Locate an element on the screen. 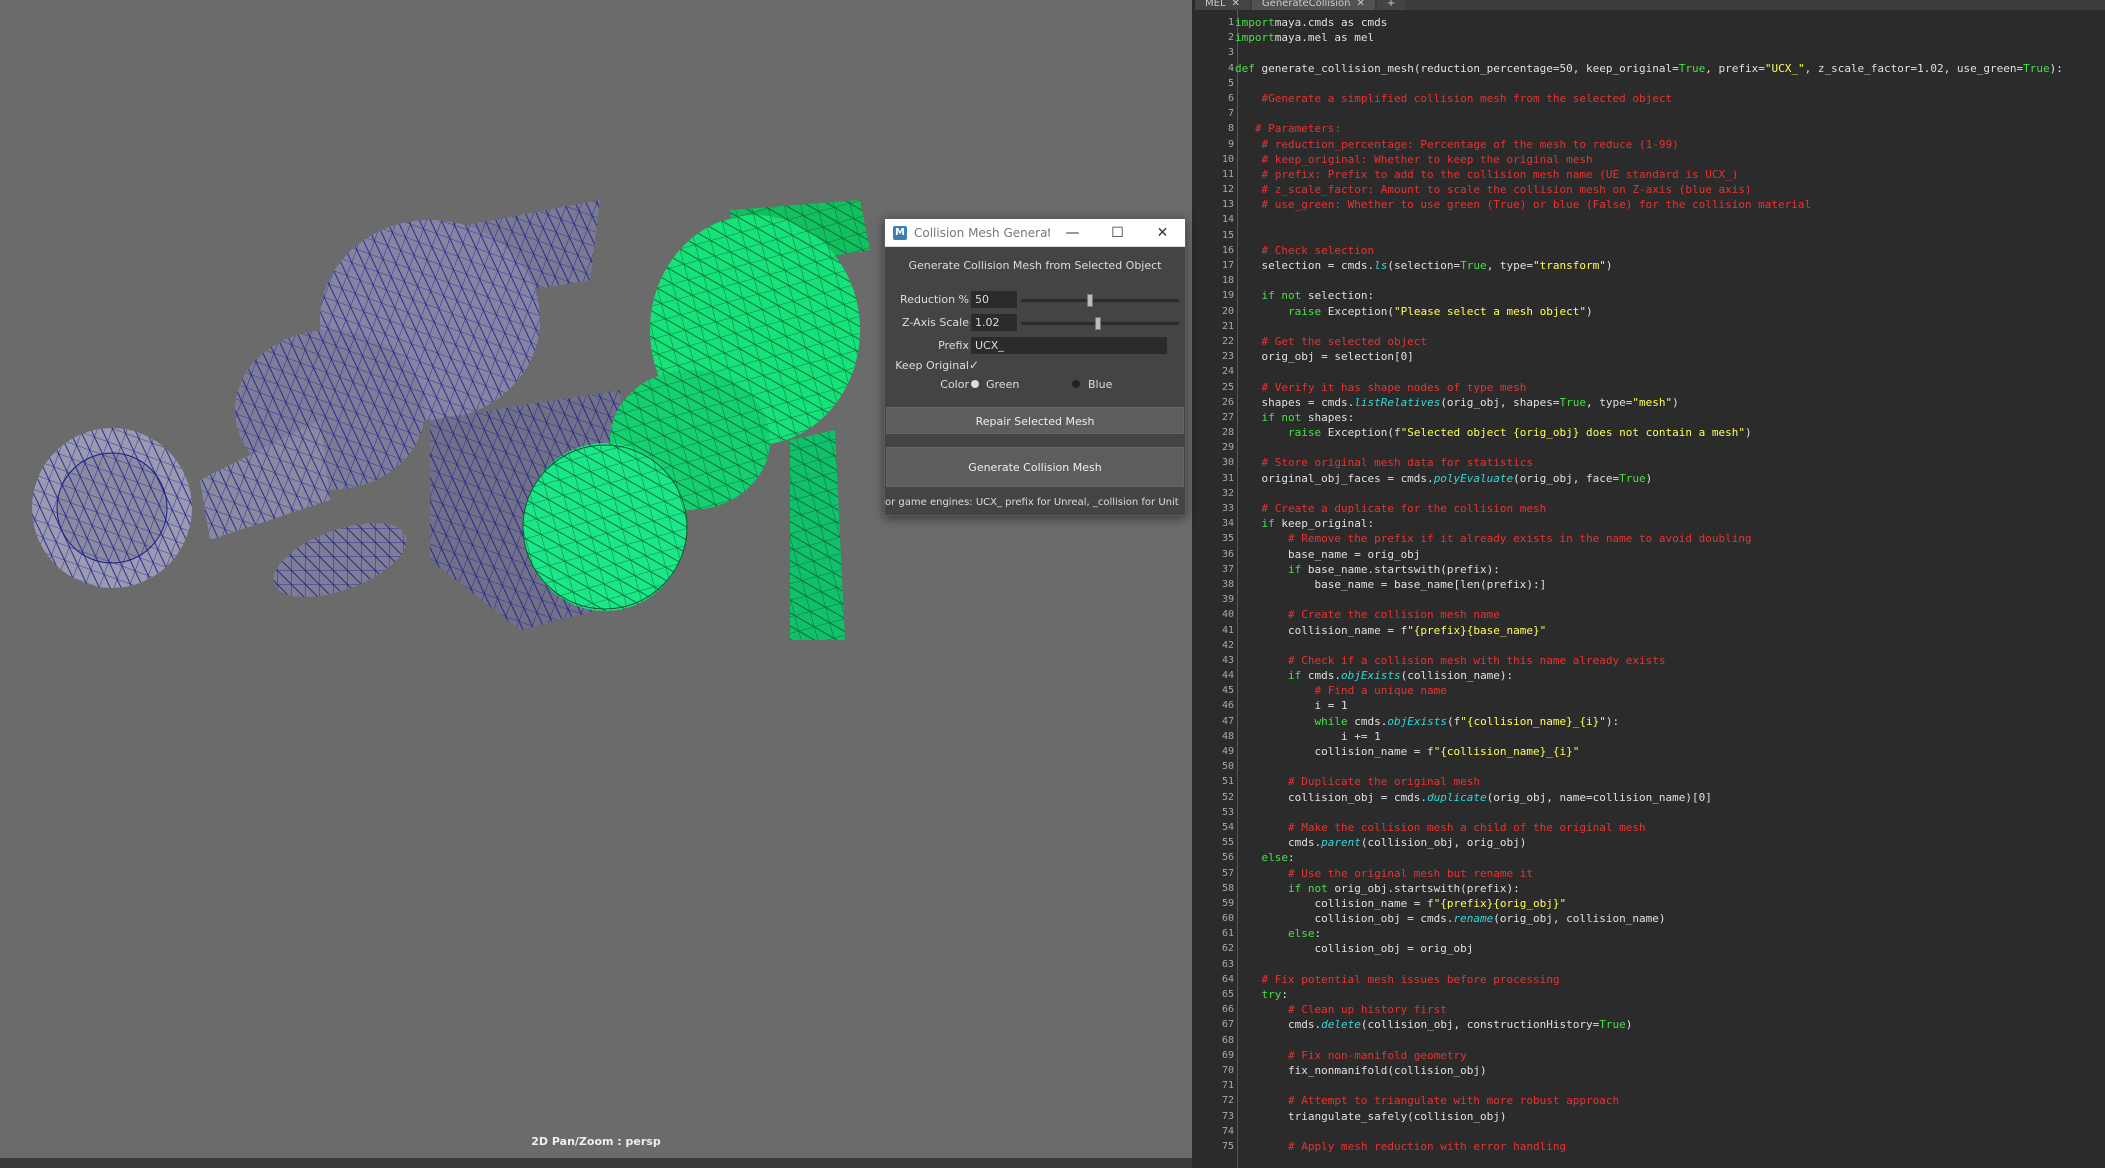 This screenshot has width=2105, height=1168. code-line: cmds.parent(collision_obj, orig_obj) is located at coordinates (1669, 842).